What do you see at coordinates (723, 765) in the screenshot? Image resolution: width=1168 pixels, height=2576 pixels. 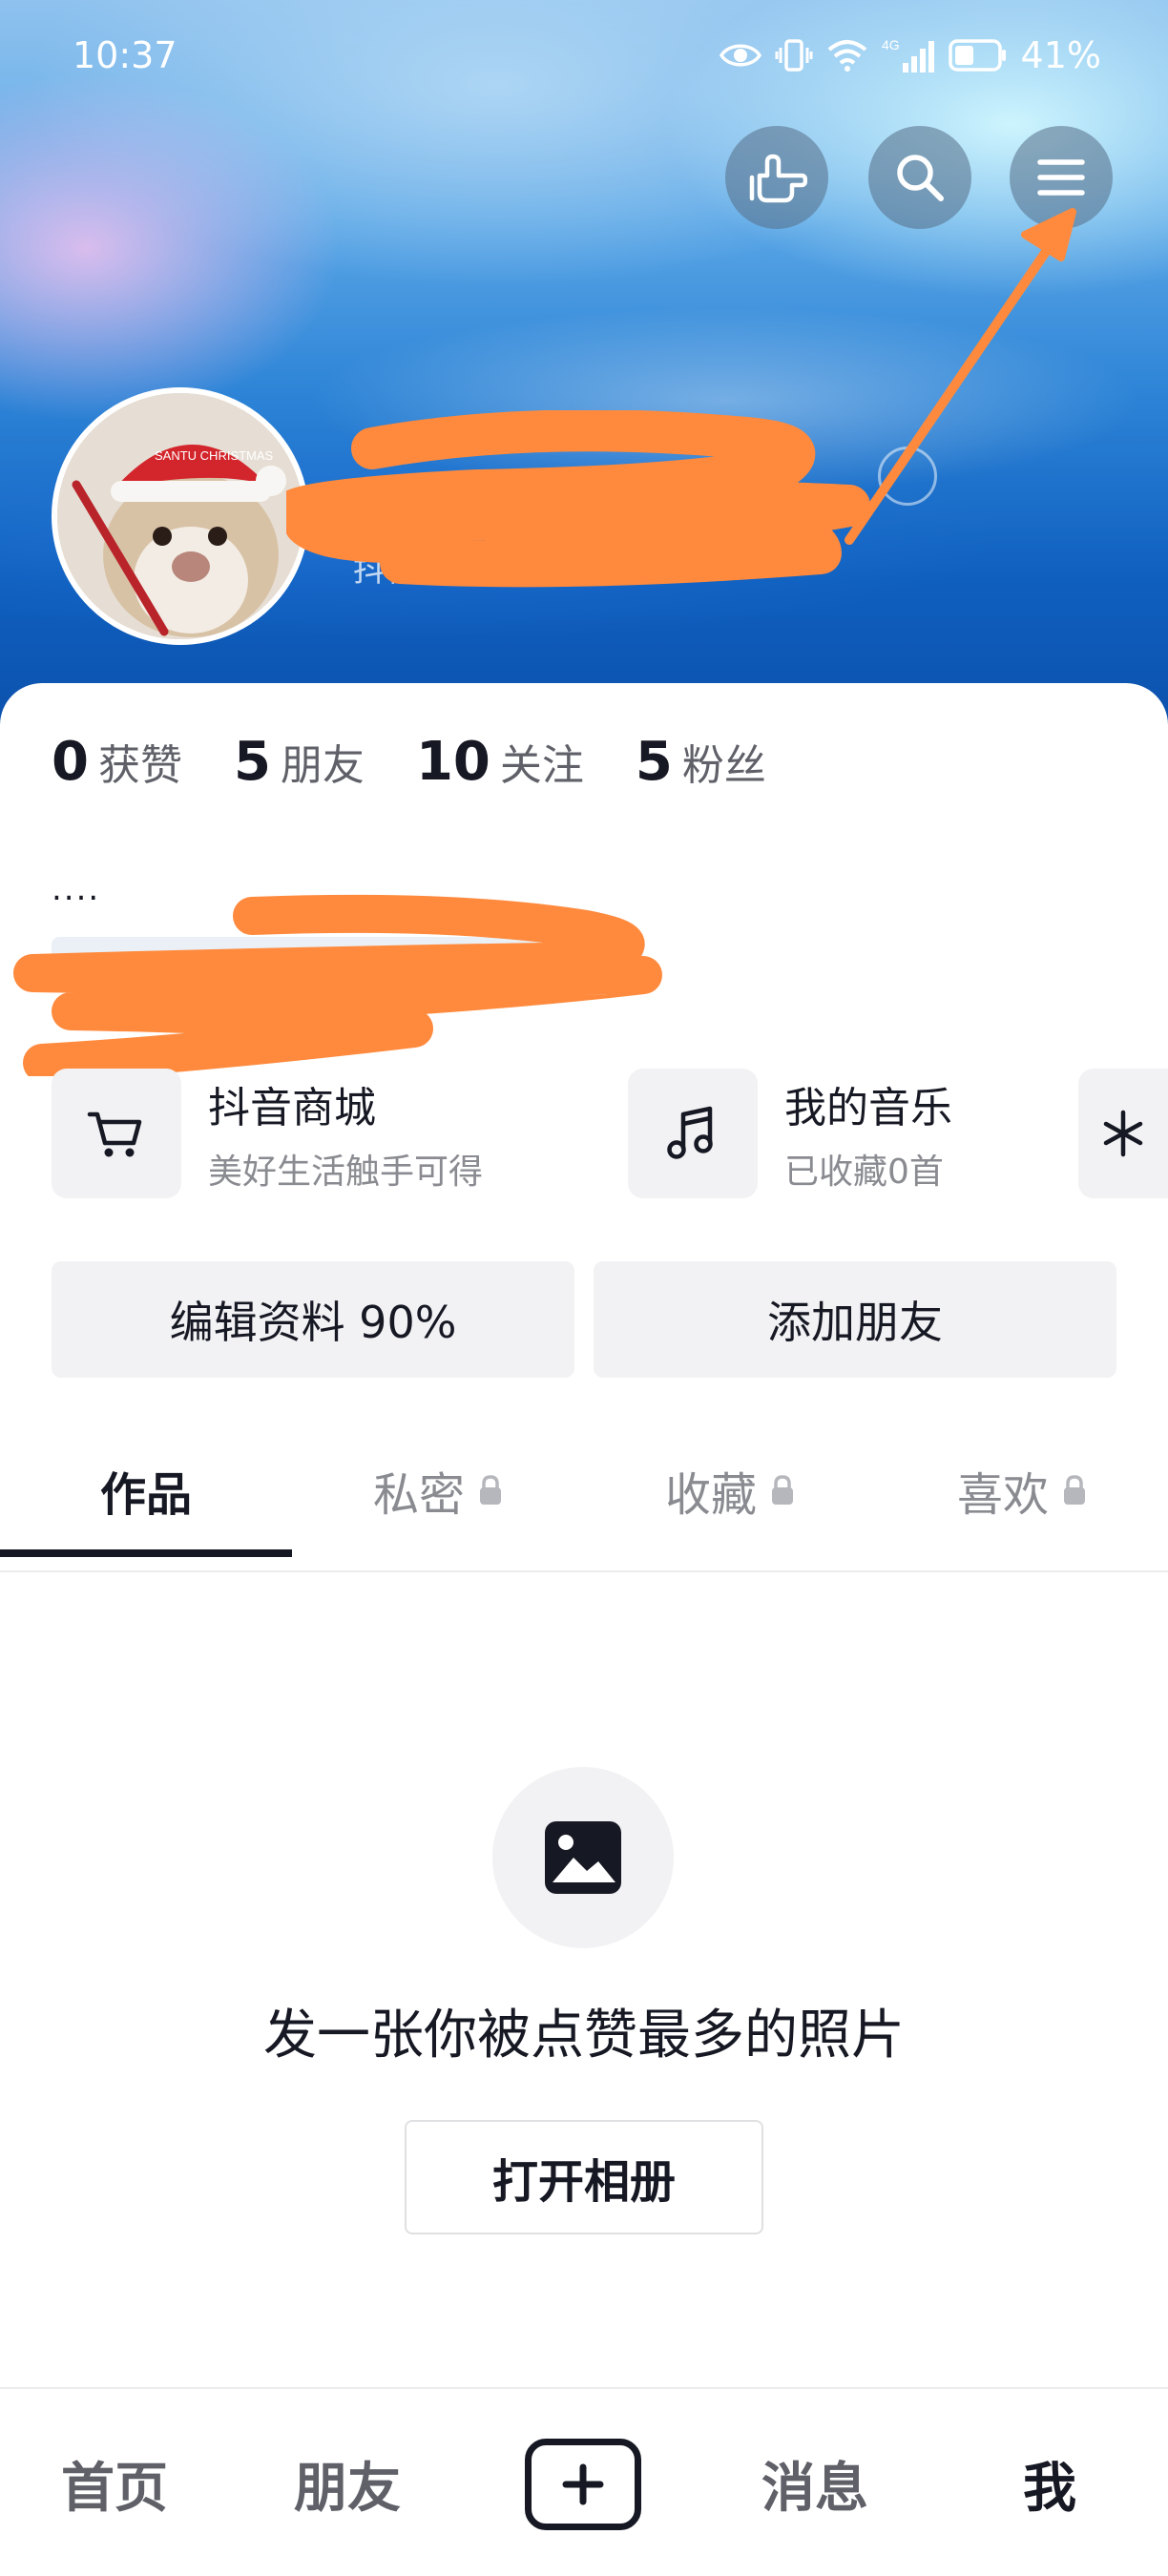 I see `stat-label: 粉丝` at bounding box center [723, 765].